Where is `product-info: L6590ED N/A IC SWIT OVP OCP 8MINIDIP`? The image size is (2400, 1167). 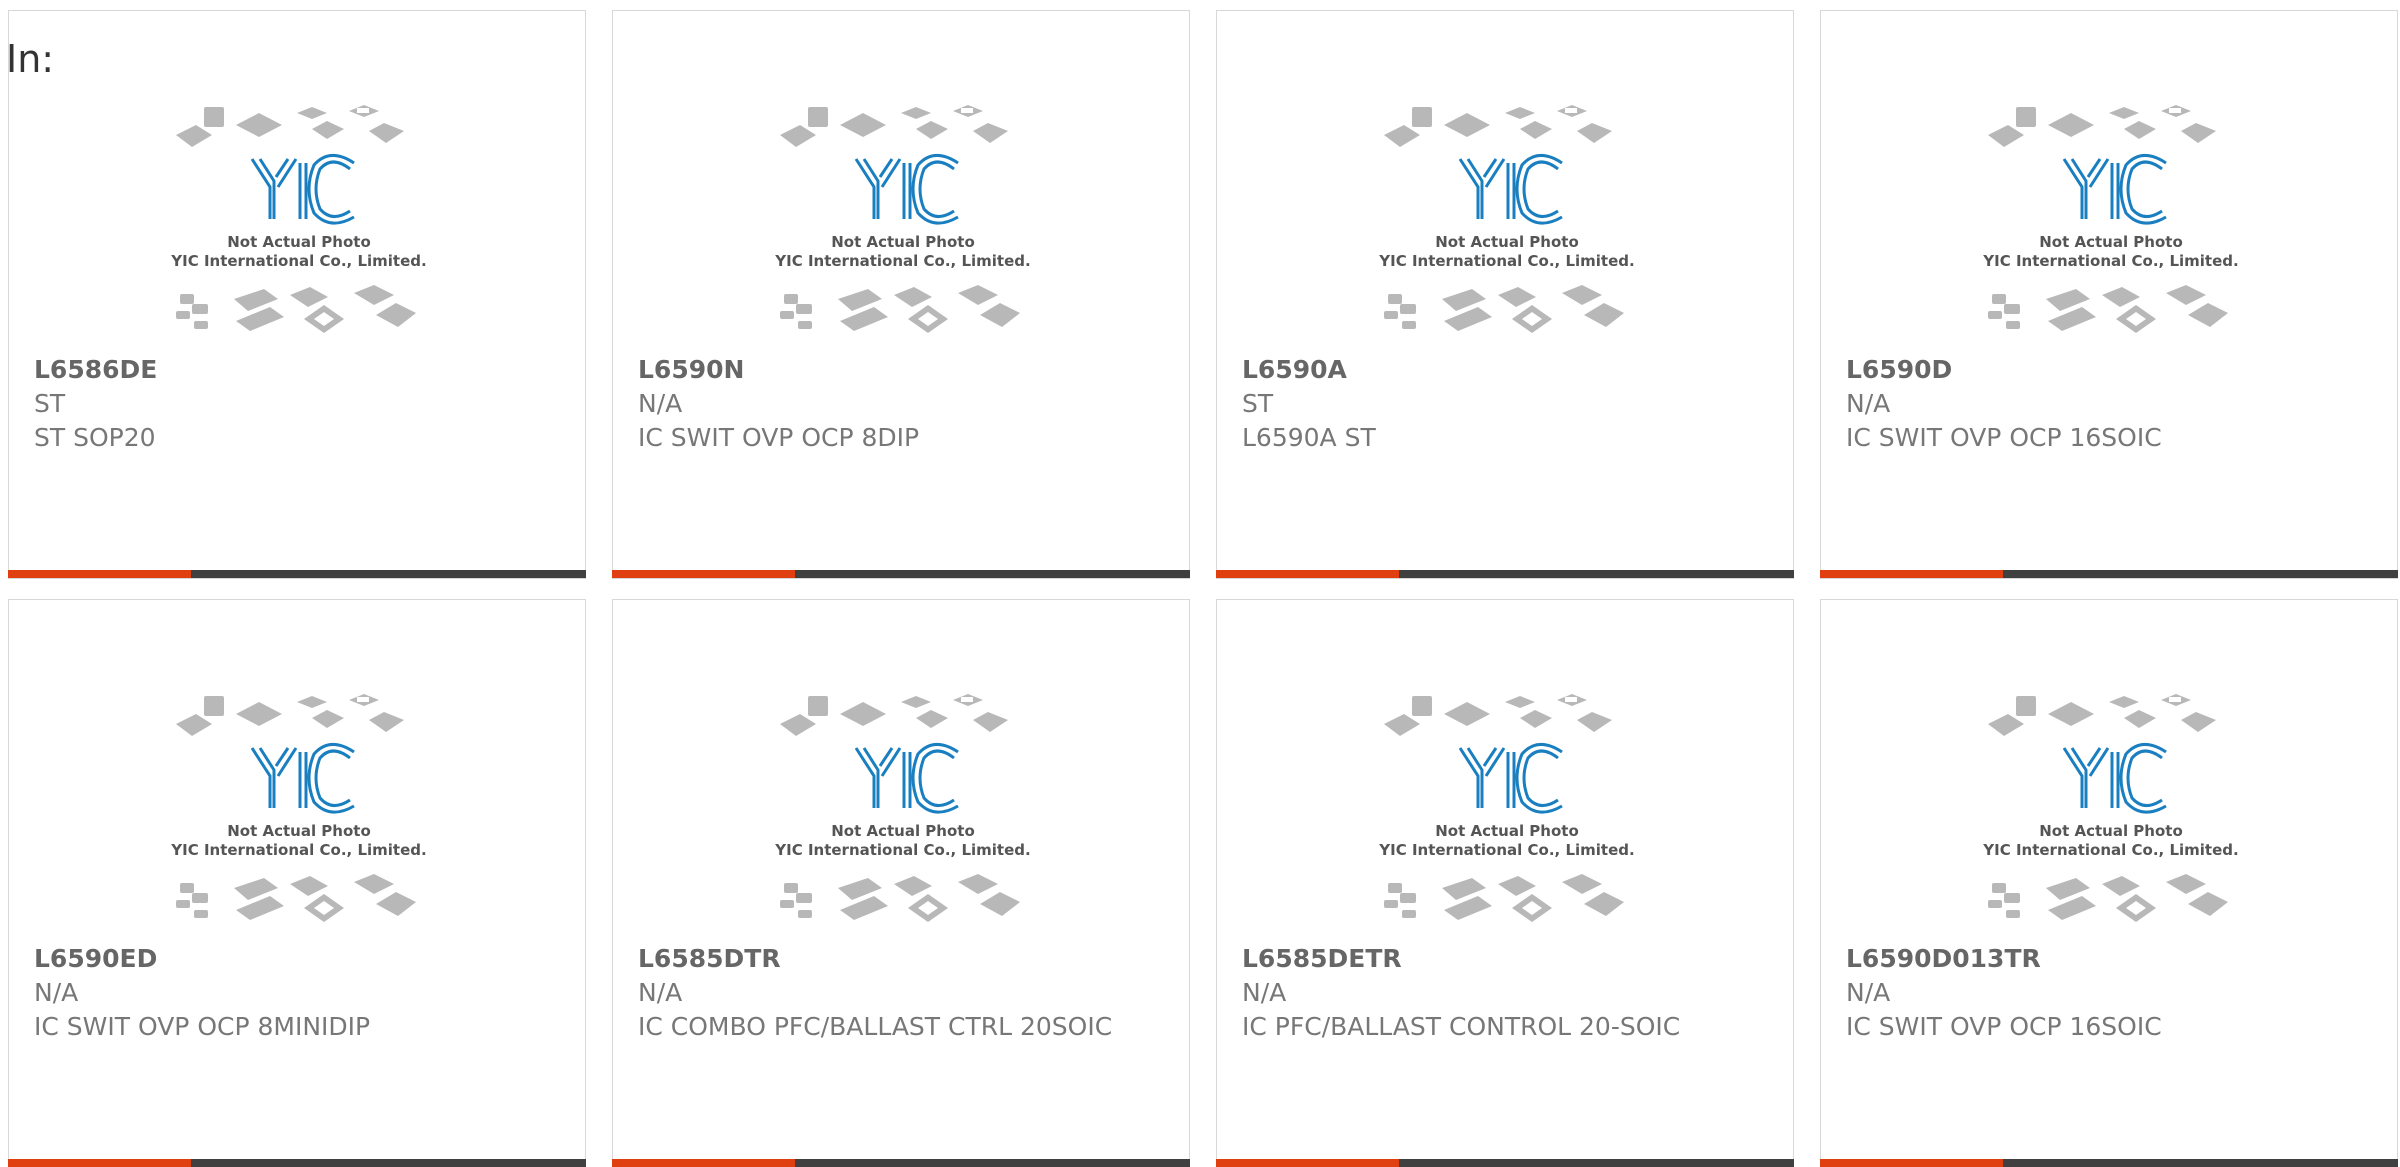
product-info: L6590ED N/A IC SWIT OVP OCP 8MINIDIP is located at coordinates (284, 993).